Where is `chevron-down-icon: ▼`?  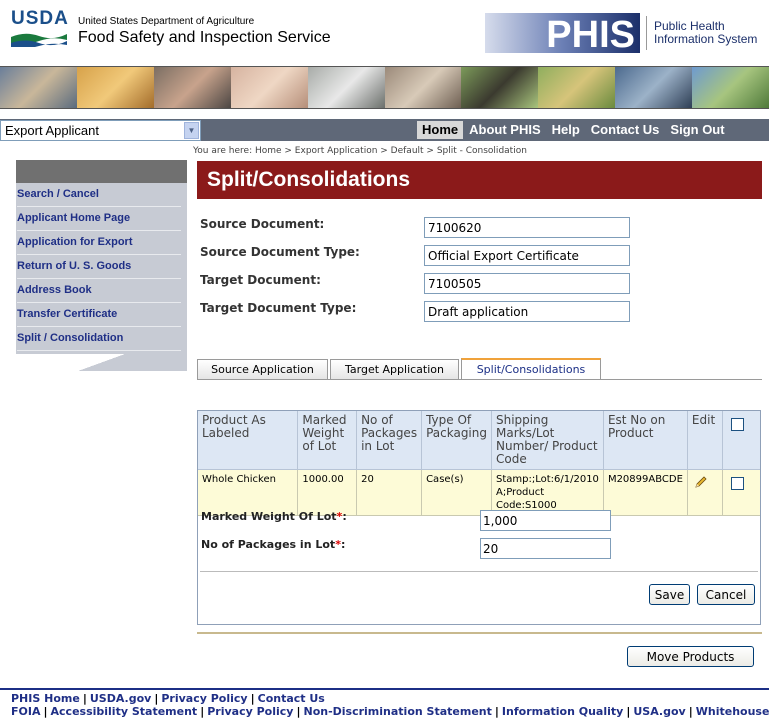 chevron-down-icon: ▼ is located at coordinates (191, 130).